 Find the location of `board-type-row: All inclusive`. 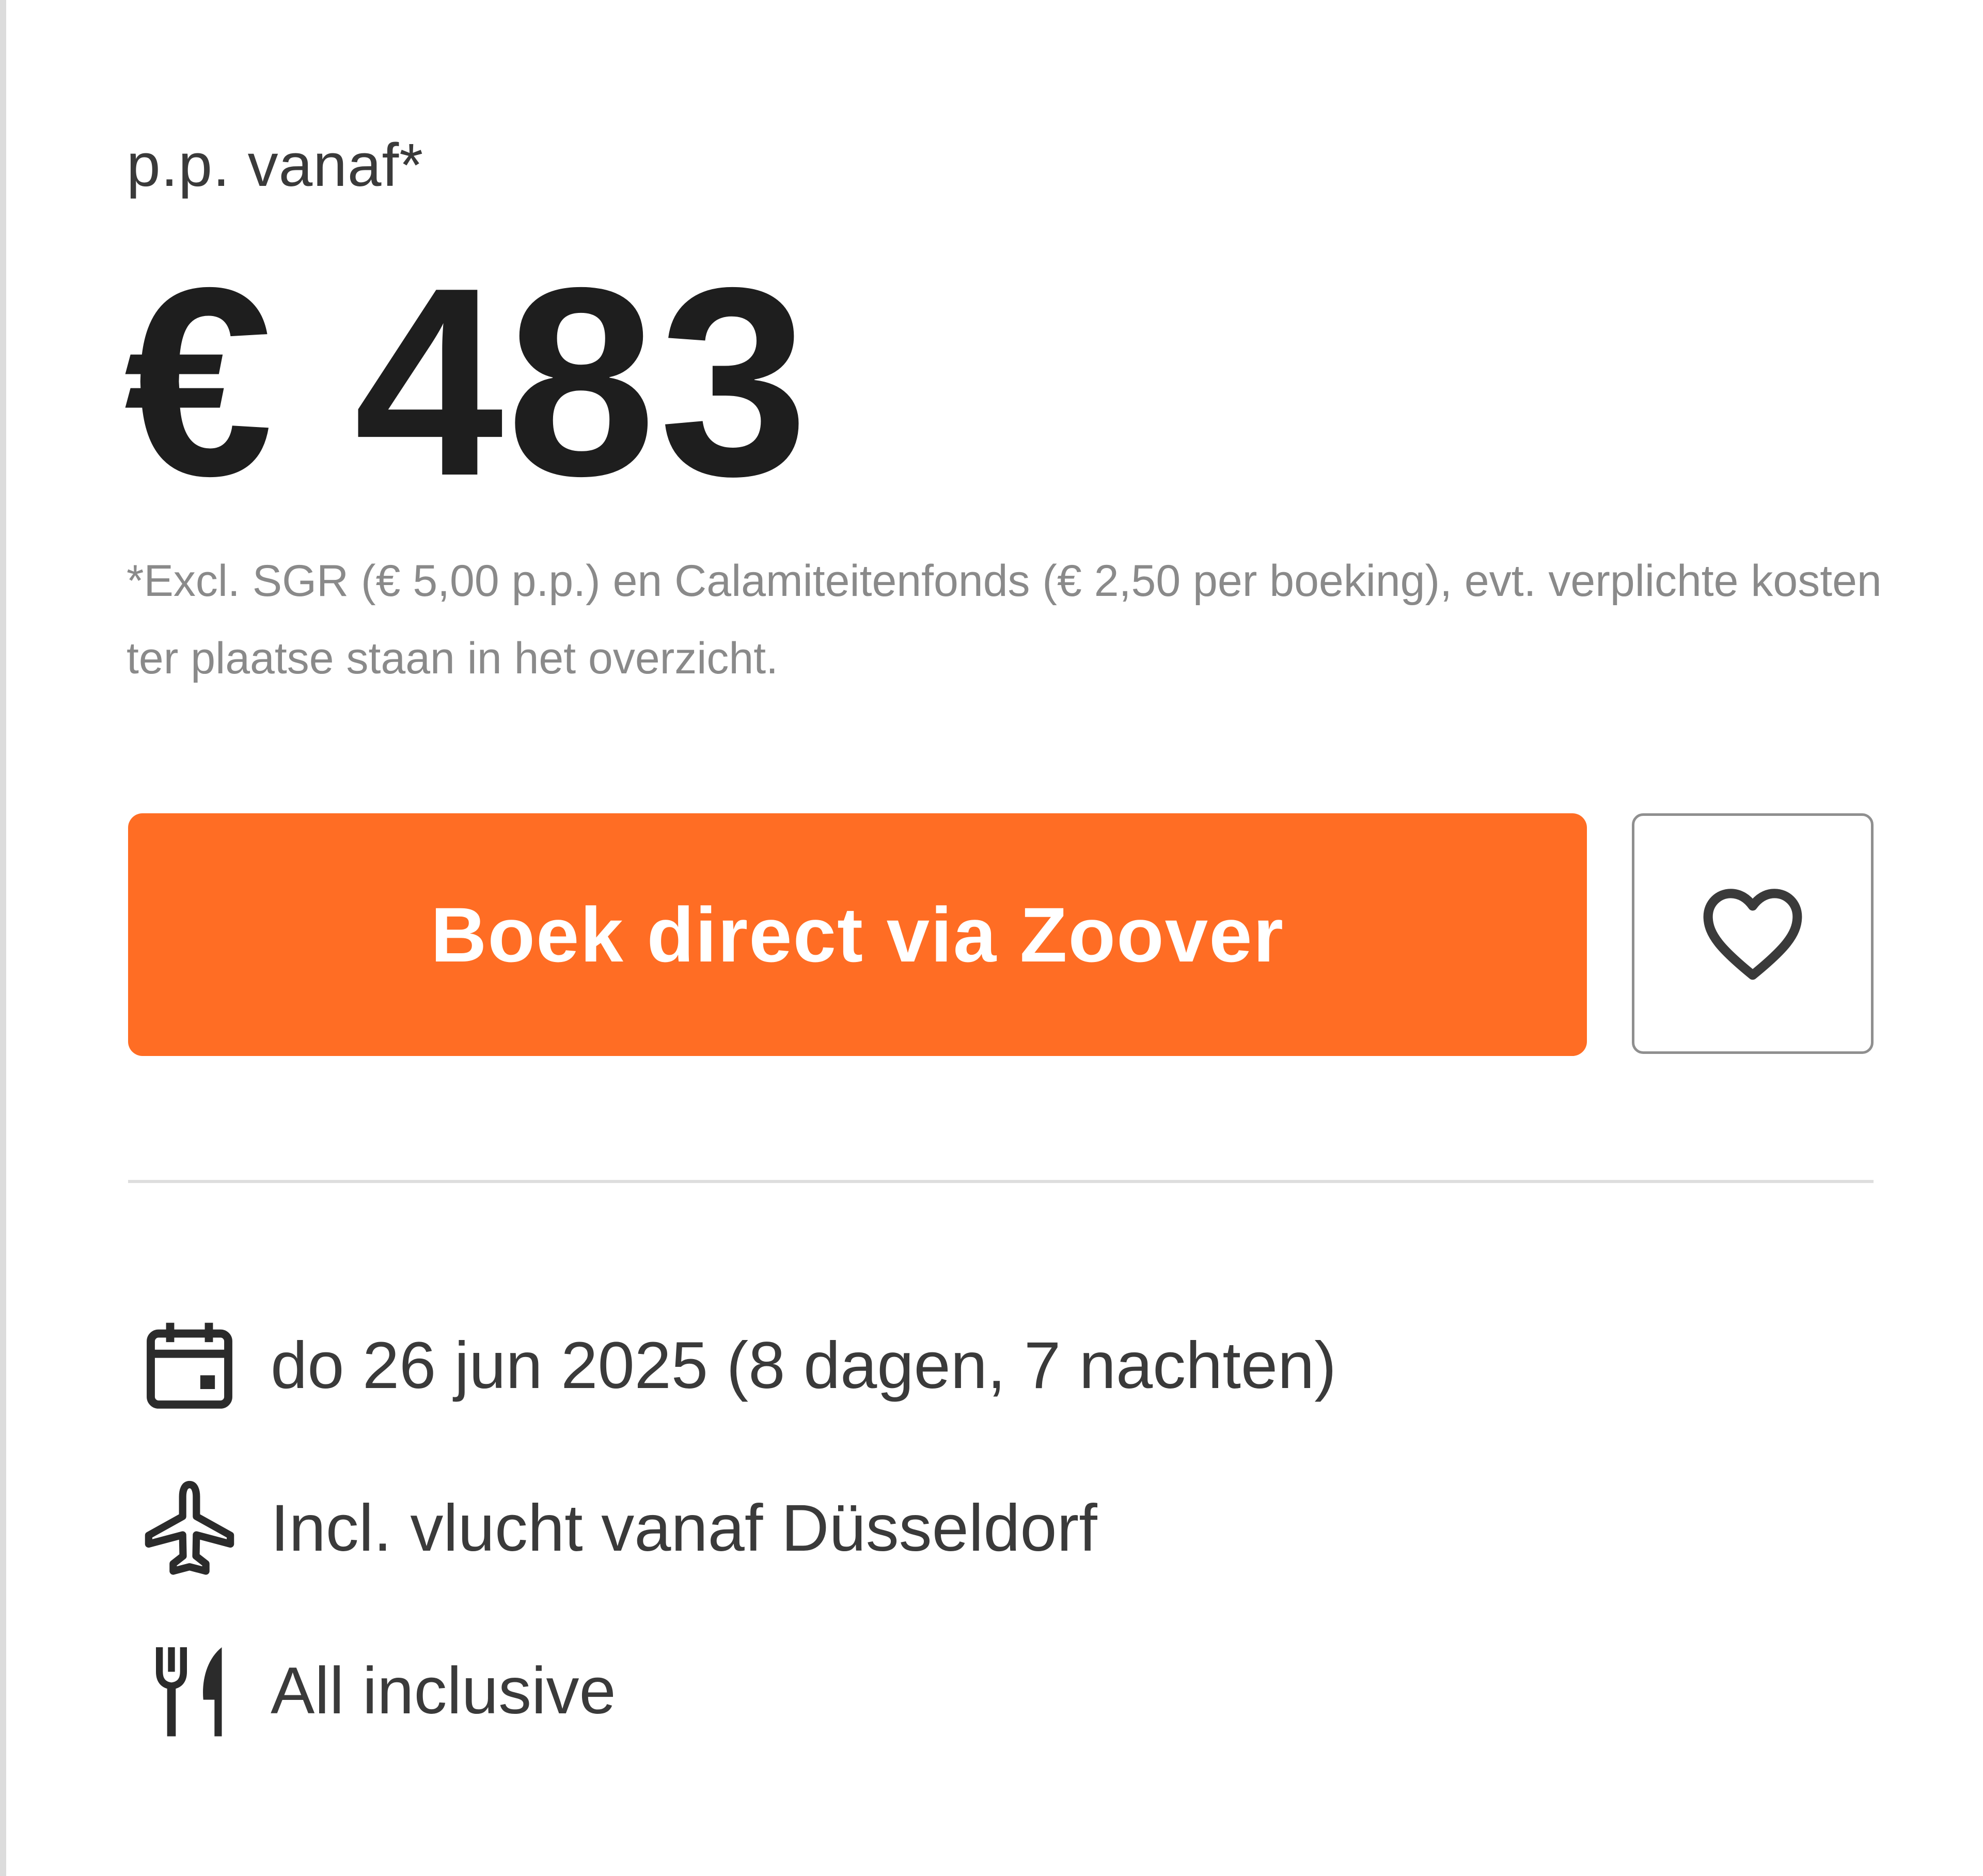

board-type-row: All inclusive is located at coordinates (375, 1691).